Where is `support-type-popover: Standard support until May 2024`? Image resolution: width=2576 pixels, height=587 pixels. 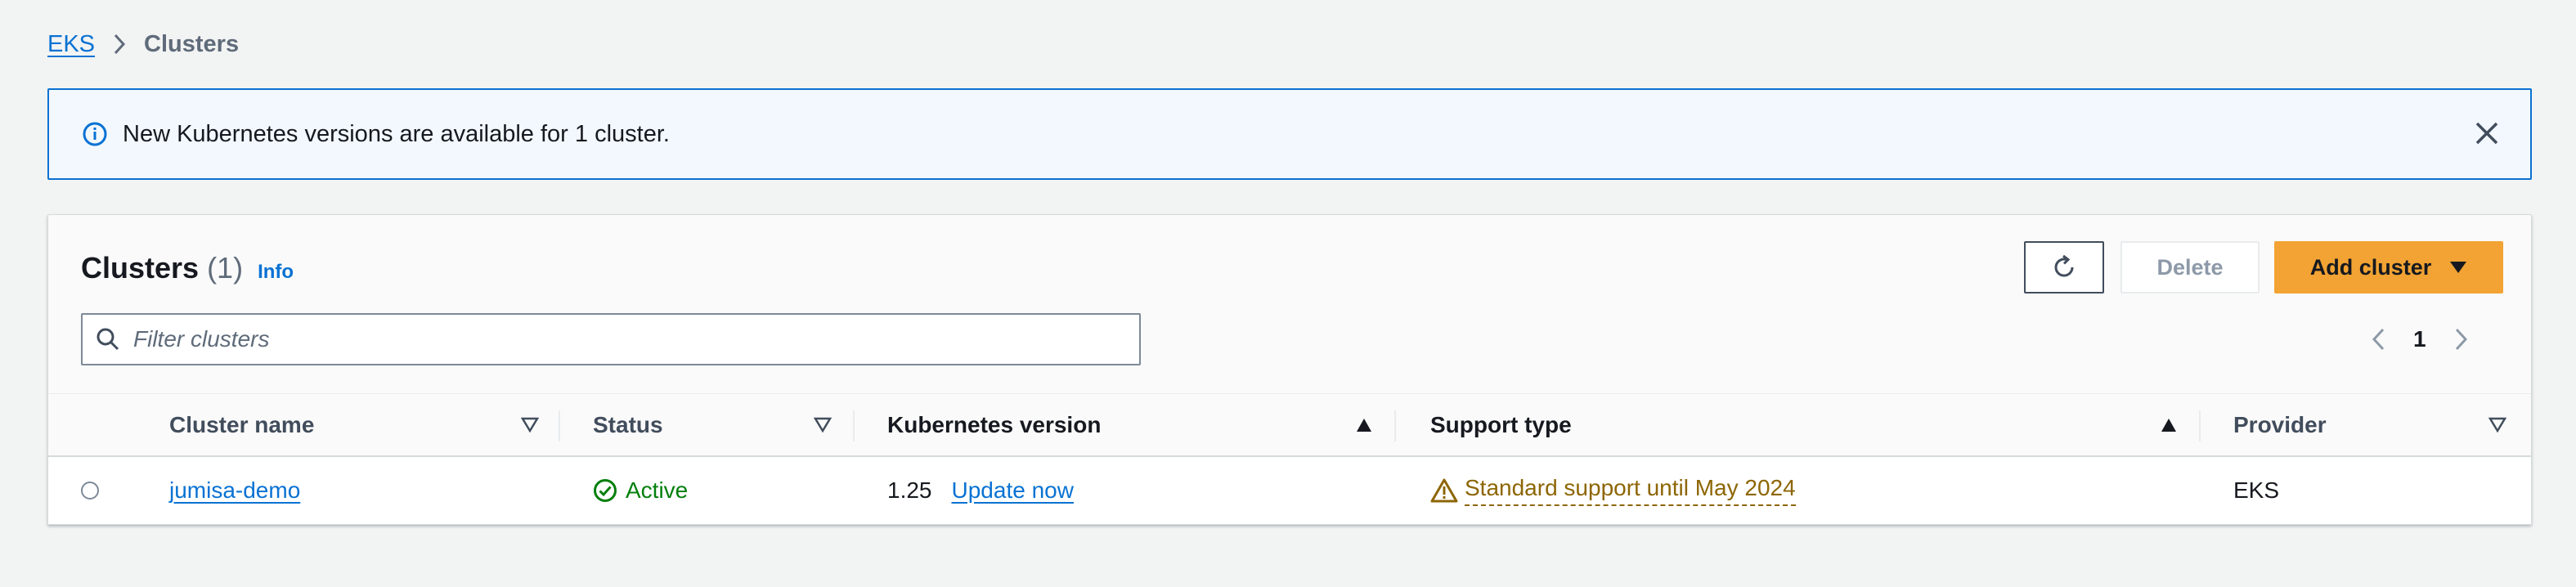
support-type-popover: Standard support until May 2024 is located at coordinates (1613, 491).